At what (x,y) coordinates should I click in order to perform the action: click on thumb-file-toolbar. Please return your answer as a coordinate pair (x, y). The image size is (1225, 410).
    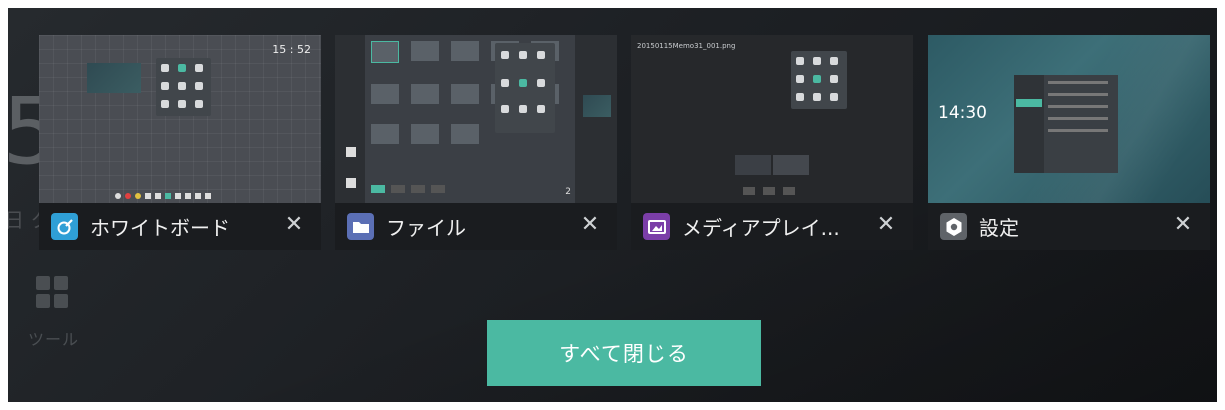
    Looking at the image, I should click on (471, 190).